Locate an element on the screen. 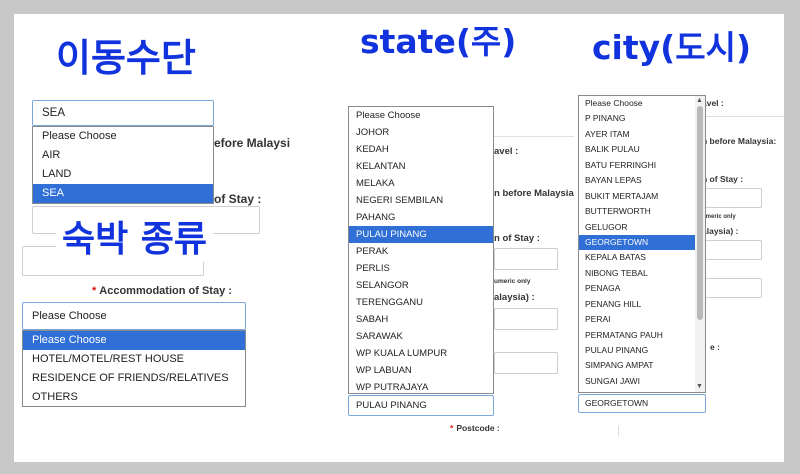 This screenshot has height=474, width=800. city-select: GEORGETOWN is located at coordinates (642, 403).